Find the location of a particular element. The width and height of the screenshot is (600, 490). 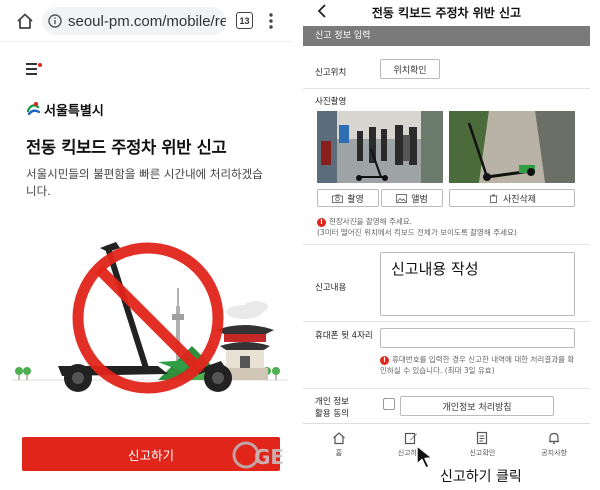

delete-photo-label: 사진삭제 is located at coordinates (519, 199).